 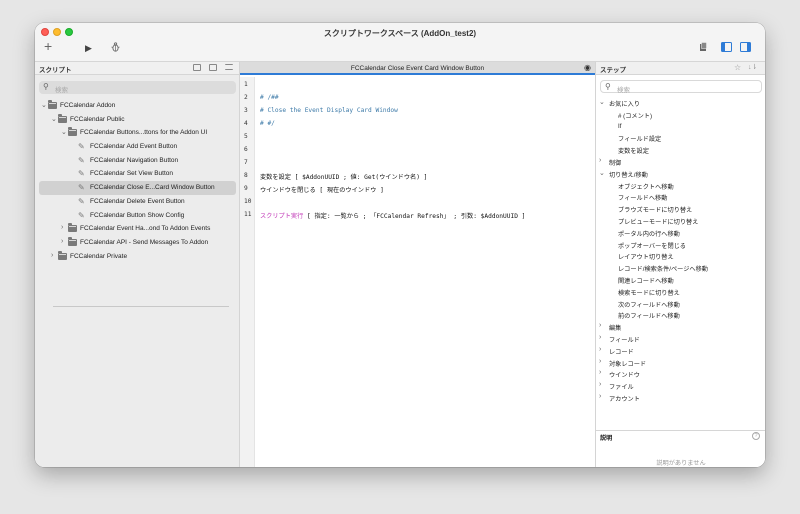 What do you see at coordinates (137, 68) in the screenshot?
I see `scripts-panel-header: スクリプト` at bounding box center [137, 68].